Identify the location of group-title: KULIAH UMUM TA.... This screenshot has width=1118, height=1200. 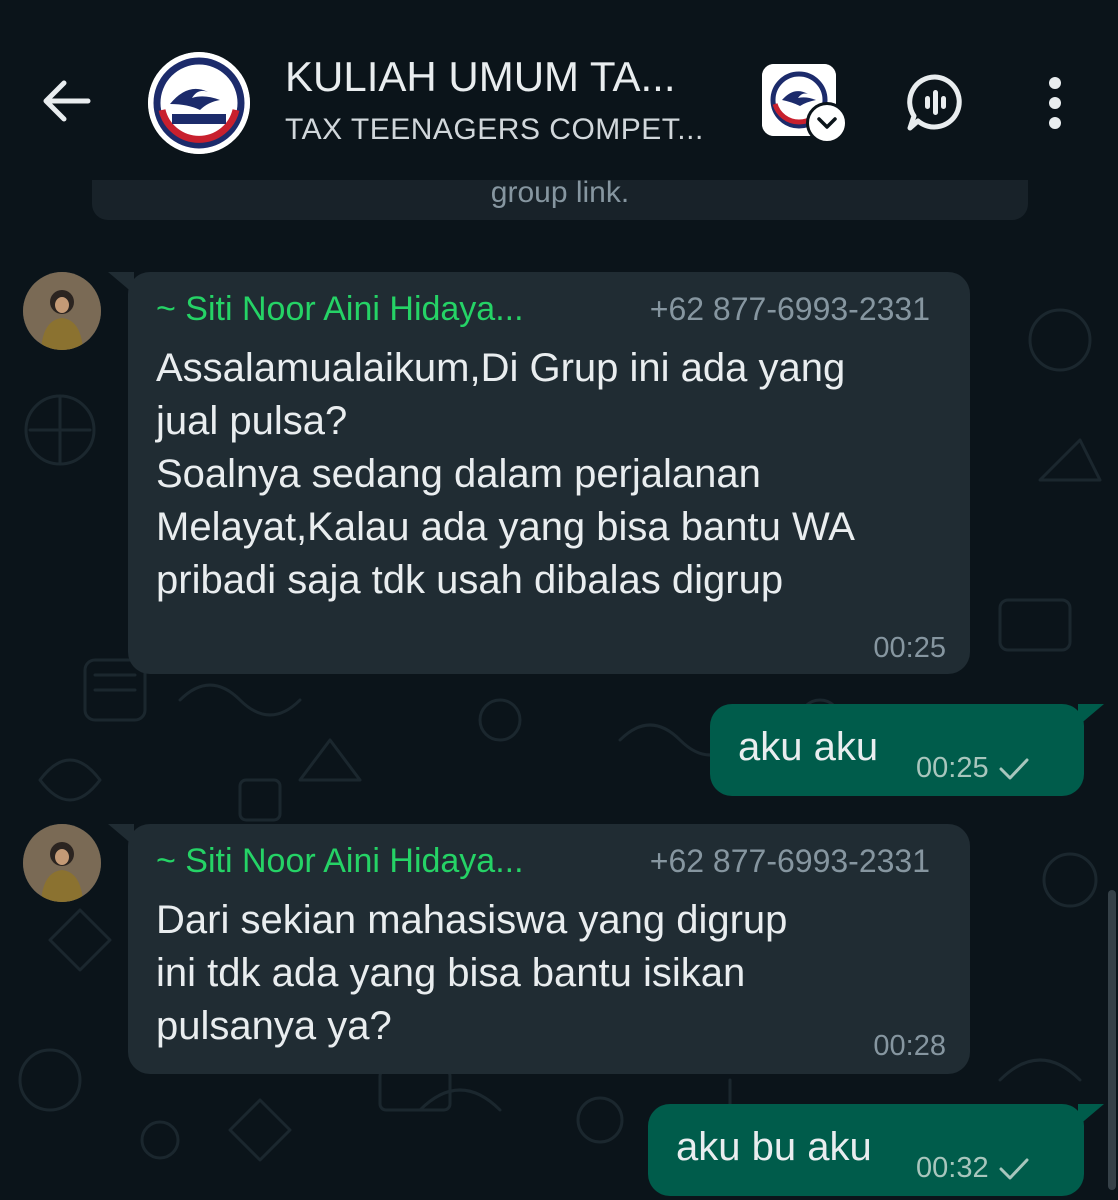
(480, 76).